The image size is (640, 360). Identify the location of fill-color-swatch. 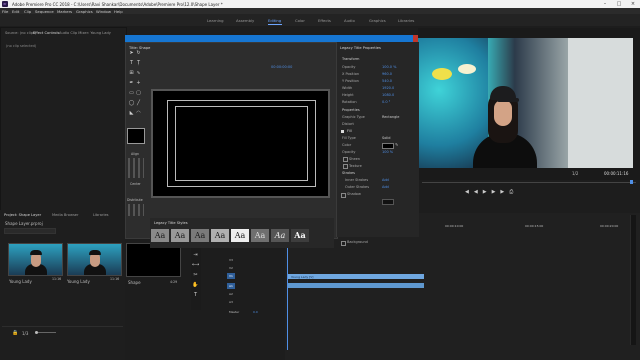
(388, 146).